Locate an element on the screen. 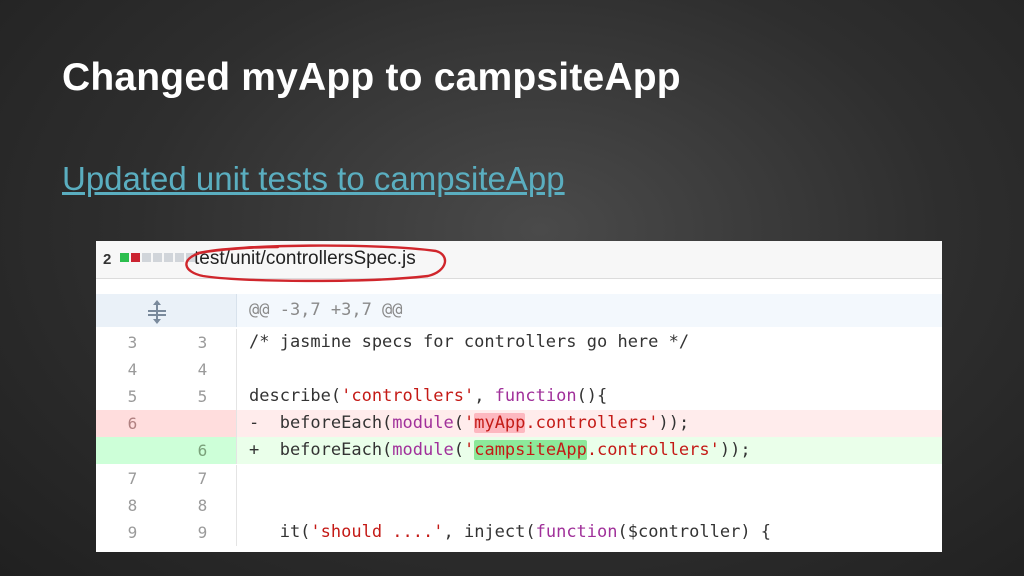  old-line-number: 7 is located at coordinates (132, 478).